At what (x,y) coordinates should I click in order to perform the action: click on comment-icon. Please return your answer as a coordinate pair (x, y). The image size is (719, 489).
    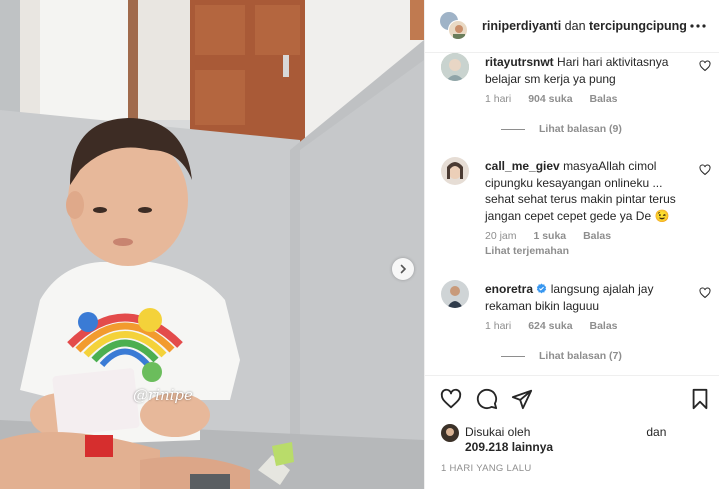
    Looking at the image, I should click on (487, 399).